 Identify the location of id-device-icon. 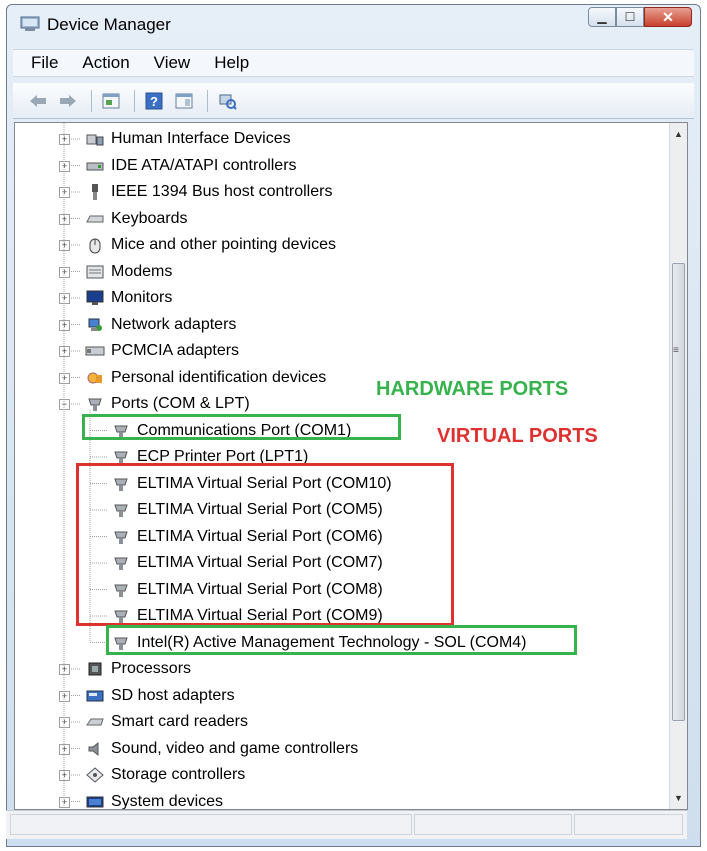
(95, 378).